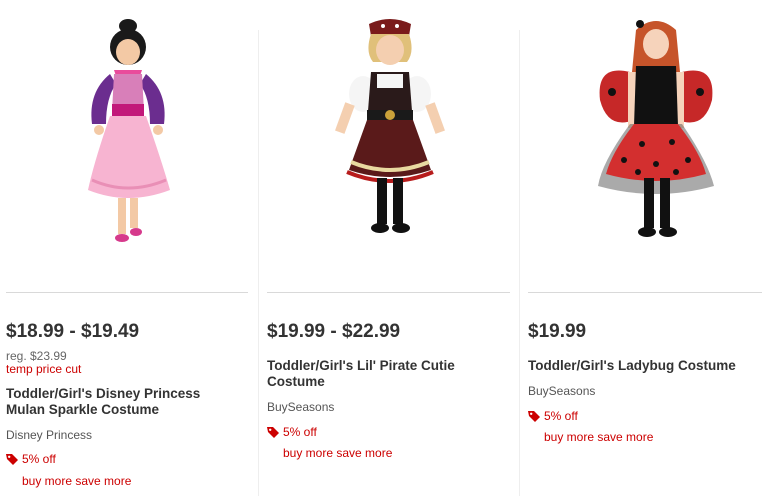 This screenshot has height=496, width=763. I want to click on ladybug-costume-image, so click(656, 128).